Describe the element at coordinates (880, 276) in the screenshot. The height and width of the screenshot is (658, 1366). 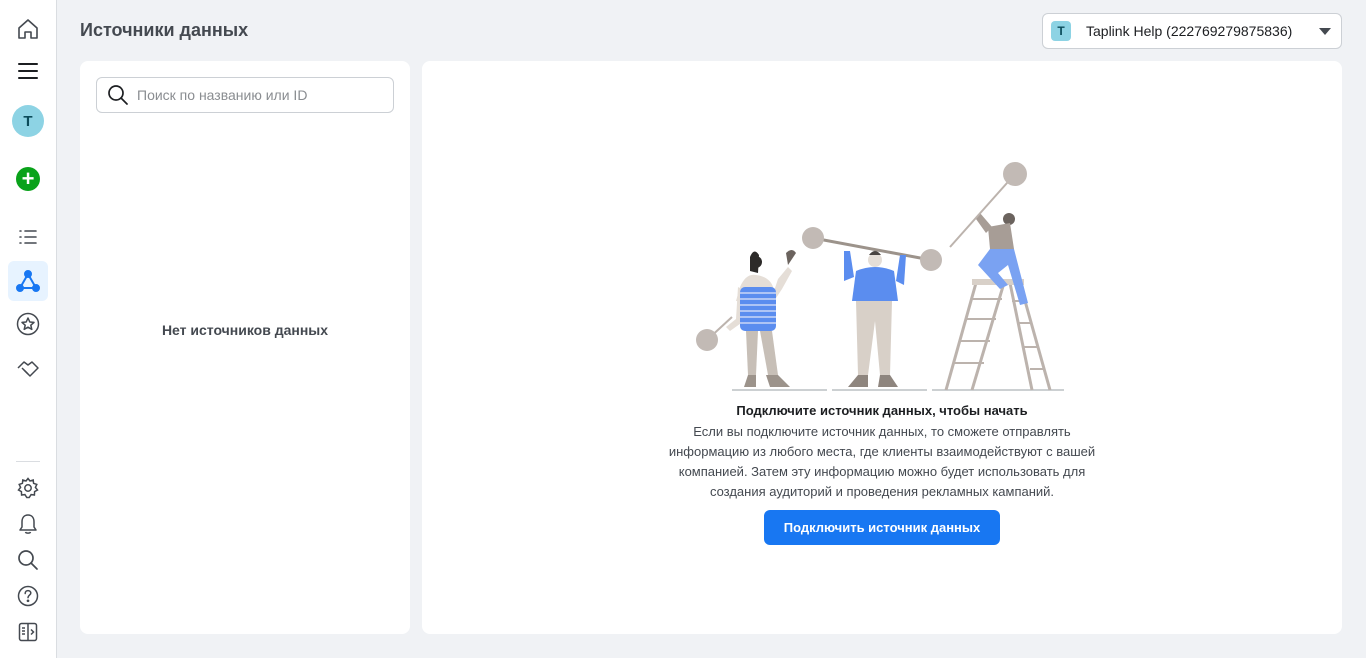
I see `connect-data-illustration` at that location.